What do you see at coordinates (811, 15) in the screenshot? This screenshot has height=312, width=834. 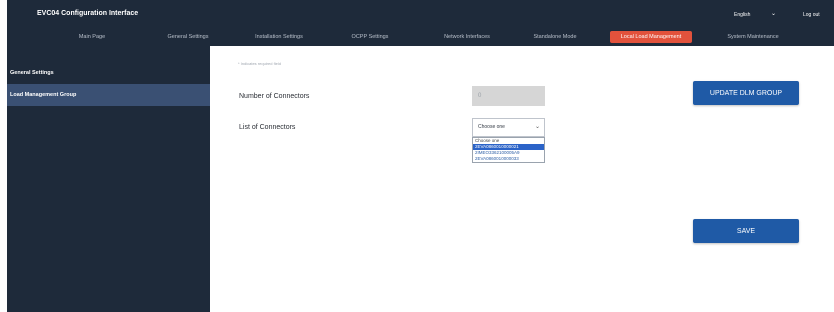 I see `logout-link: Log out` at bounding box center [811, 15].